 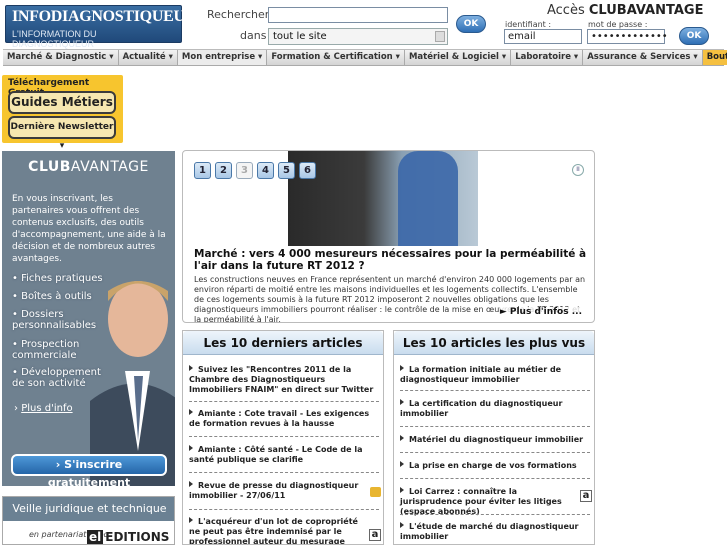 I want to click on feature-dossiers: • Dossiers personnalisables, so click(x=54, y=320).